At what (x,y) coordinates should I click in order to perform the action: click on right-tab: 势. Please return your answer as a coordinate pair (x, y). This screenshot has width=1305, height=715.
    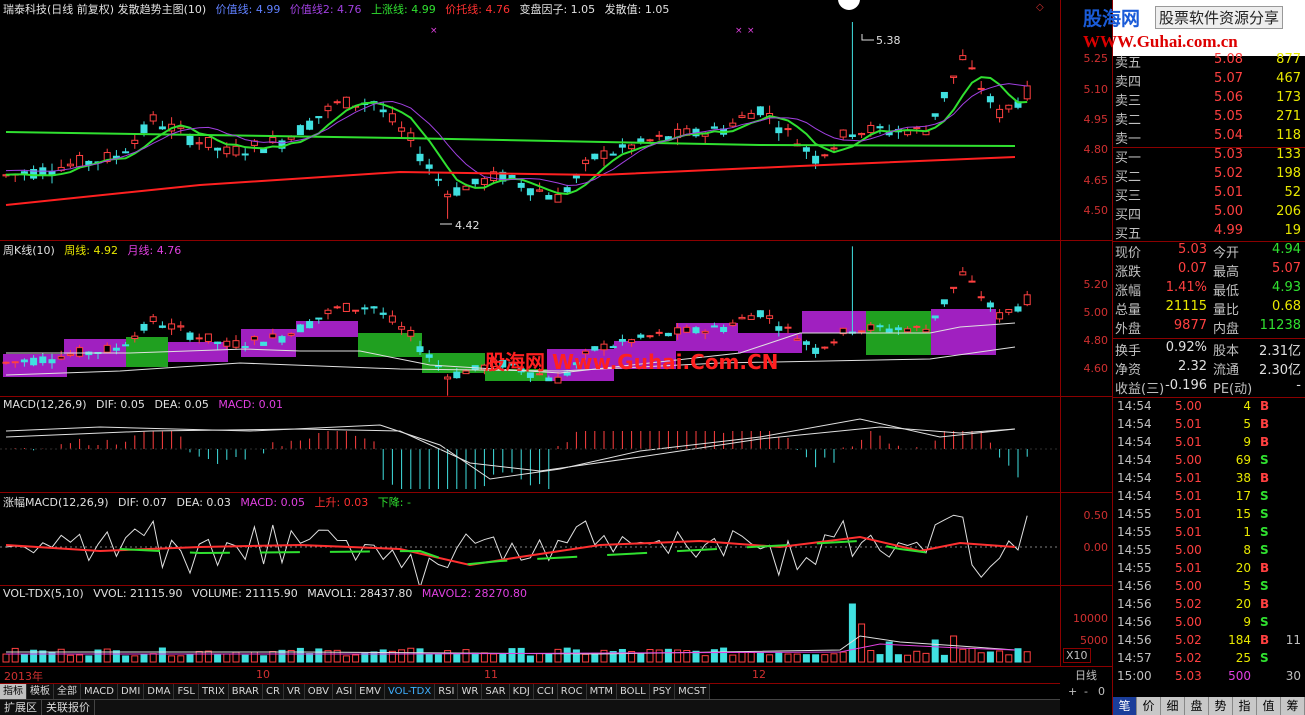
    Looking at the image, I should click on (1221, 706).